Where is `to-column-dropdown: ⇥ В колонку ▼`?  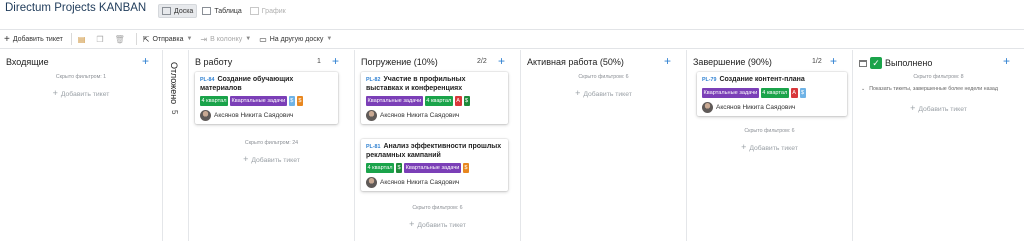
to-column-dropdown: ⇥ В колонку ▼ is located at coordinates (225, 39).